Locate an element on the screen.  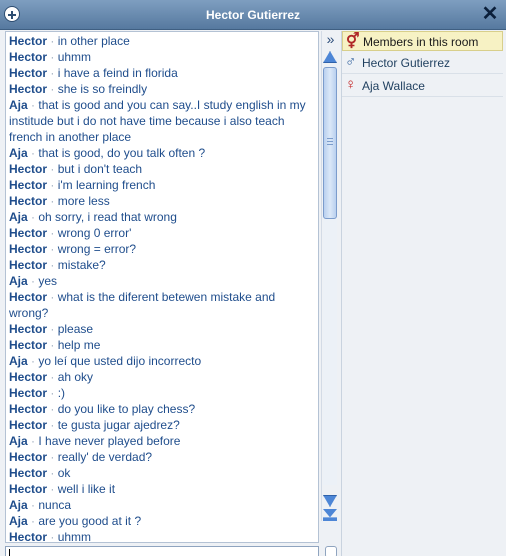
members-header-label: Members in this room is located at coordinates (421, 42).